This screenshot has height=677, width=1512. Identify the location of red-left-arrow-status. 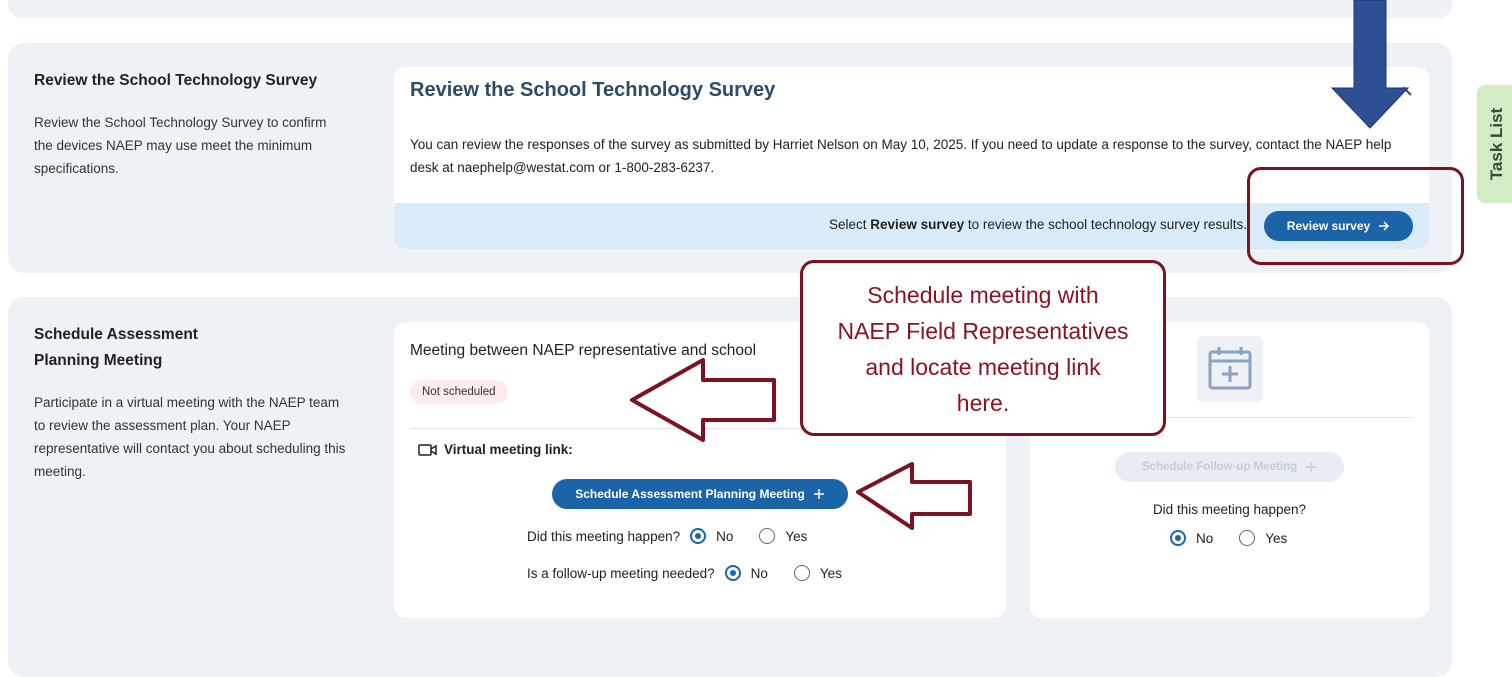
(703, 400).